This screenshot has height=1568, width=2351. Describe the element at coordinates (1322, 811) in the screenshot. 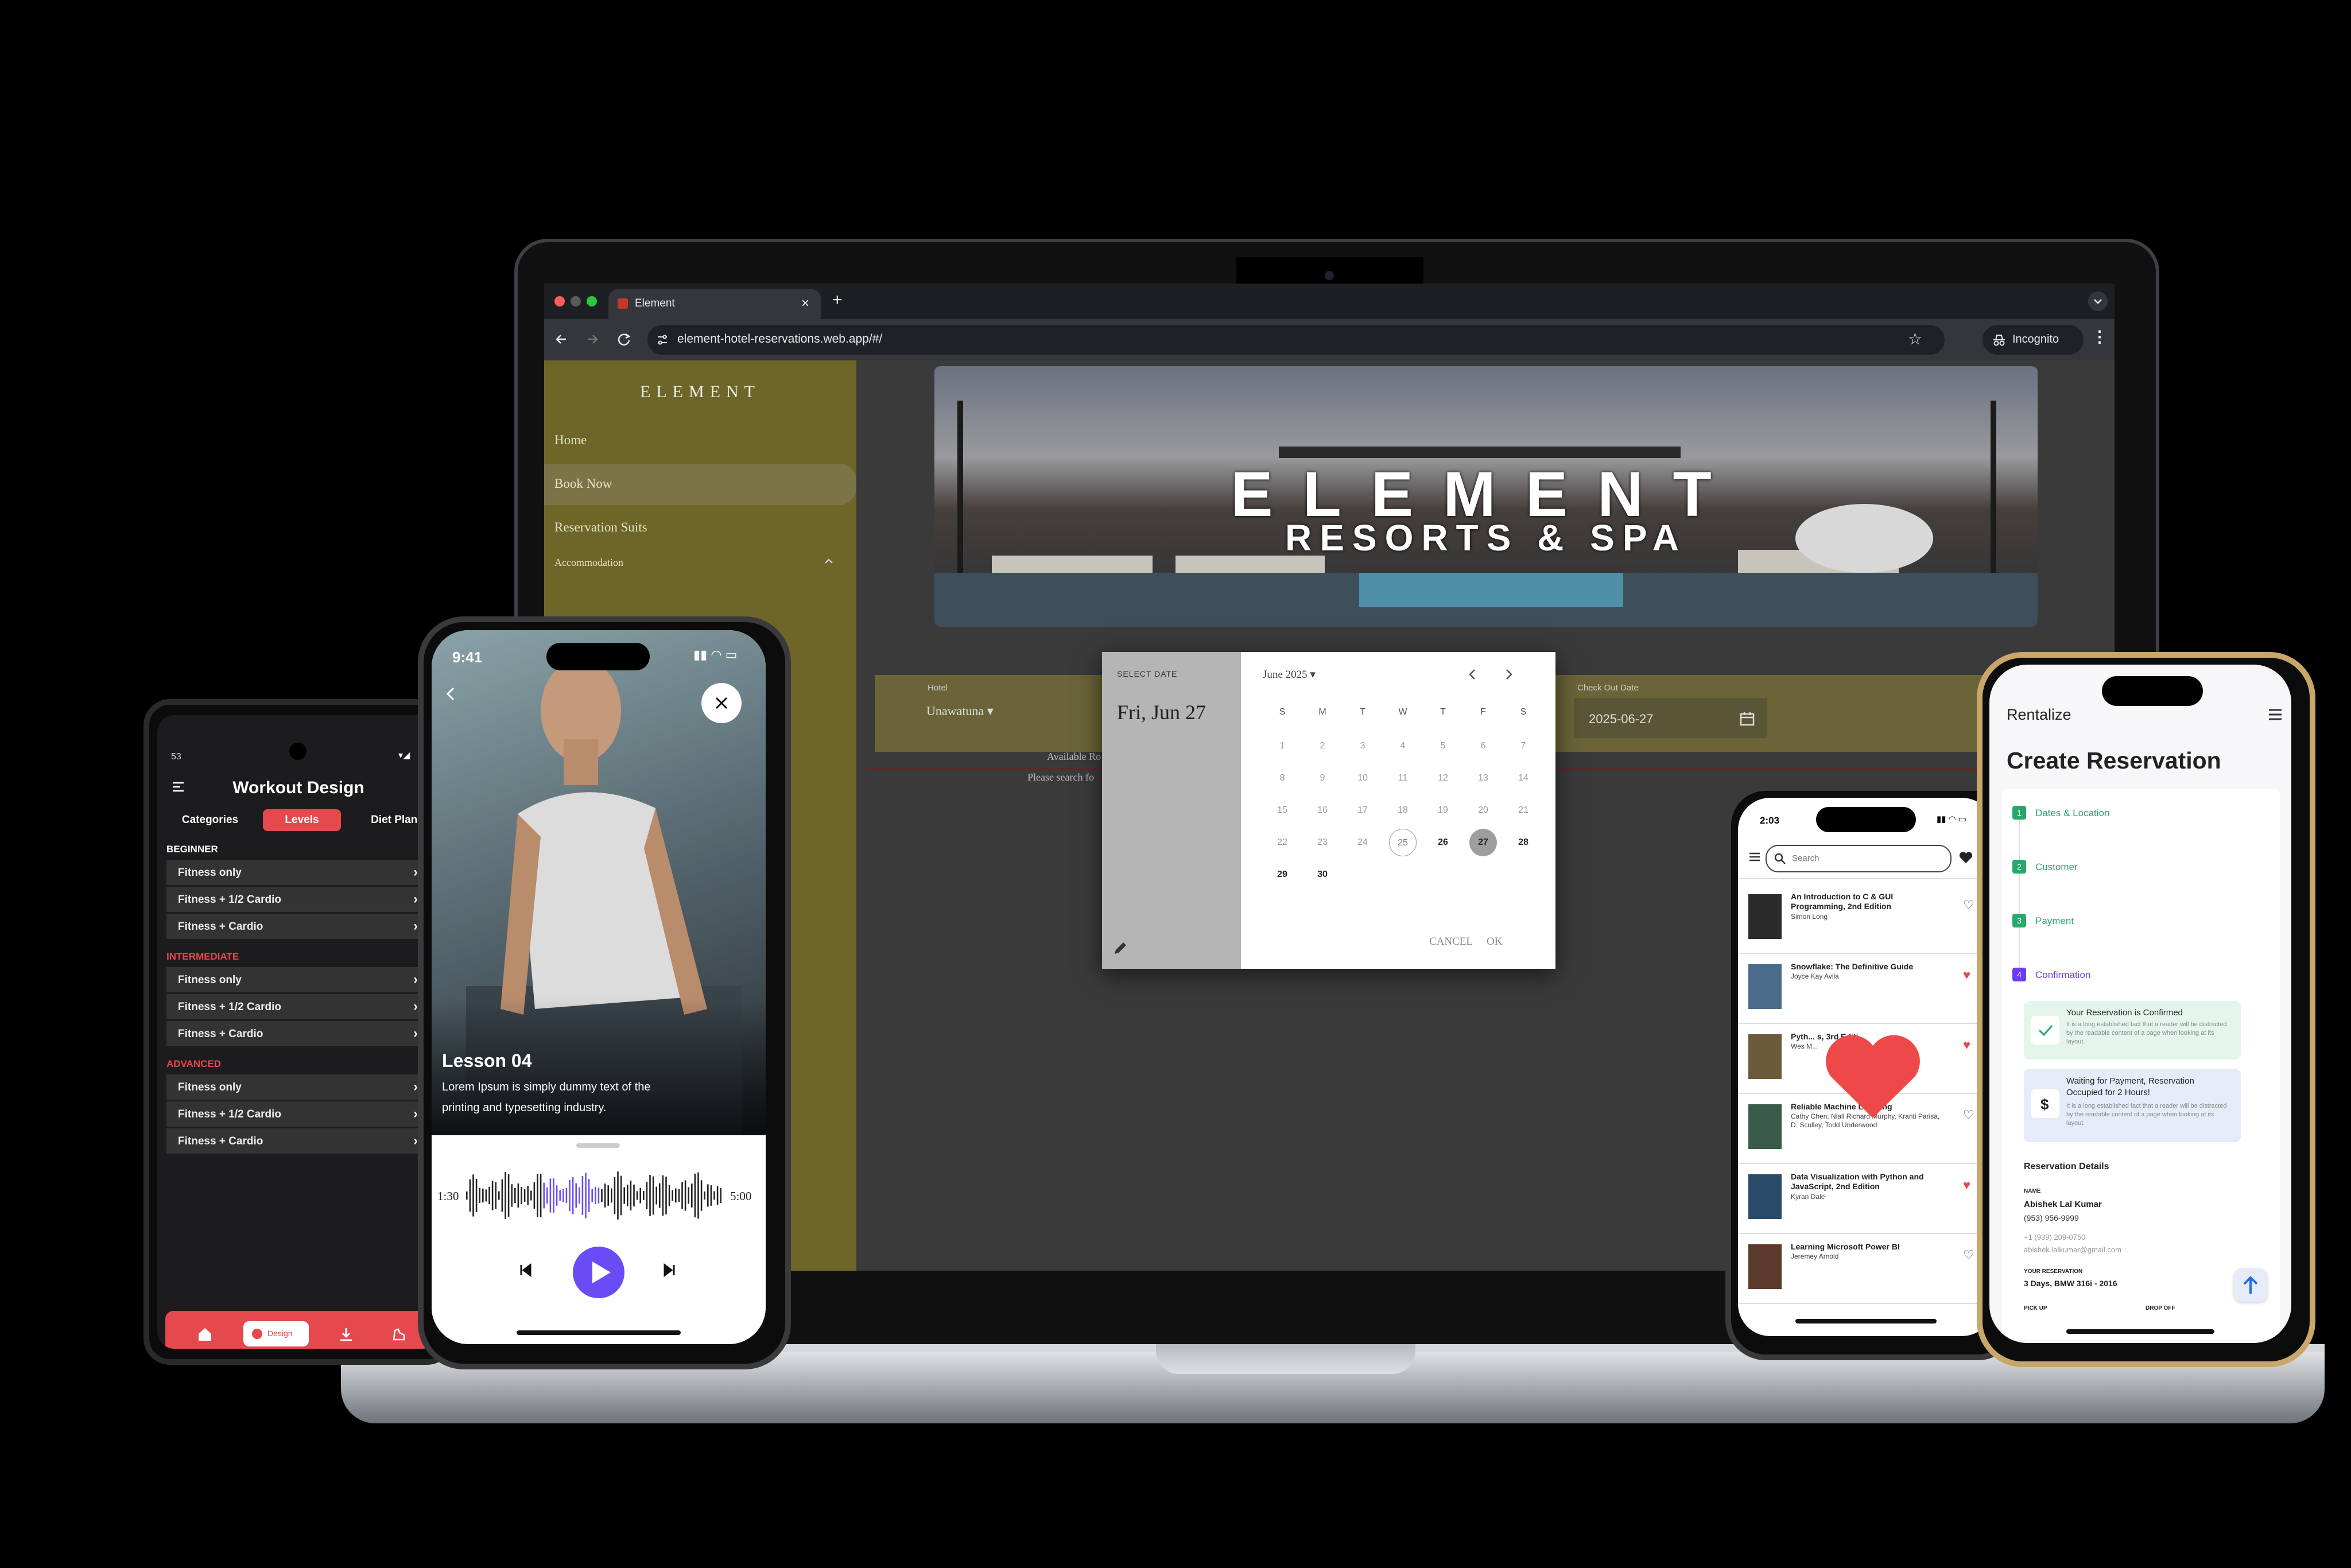

I see `calendar-day: 16` at that location.